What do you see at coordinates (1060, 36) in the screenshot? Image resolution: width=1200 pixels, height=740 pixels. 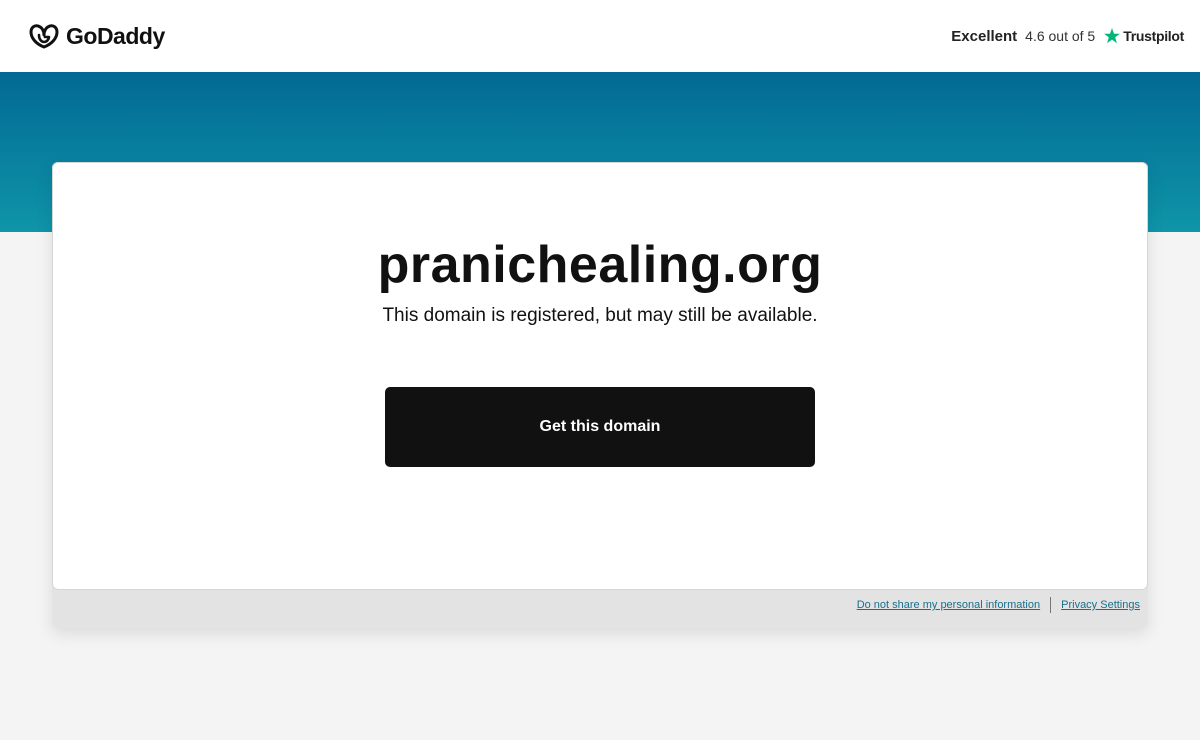 I see `rating-score: 4.6 out of 5` at bounding box center [1060, 36].